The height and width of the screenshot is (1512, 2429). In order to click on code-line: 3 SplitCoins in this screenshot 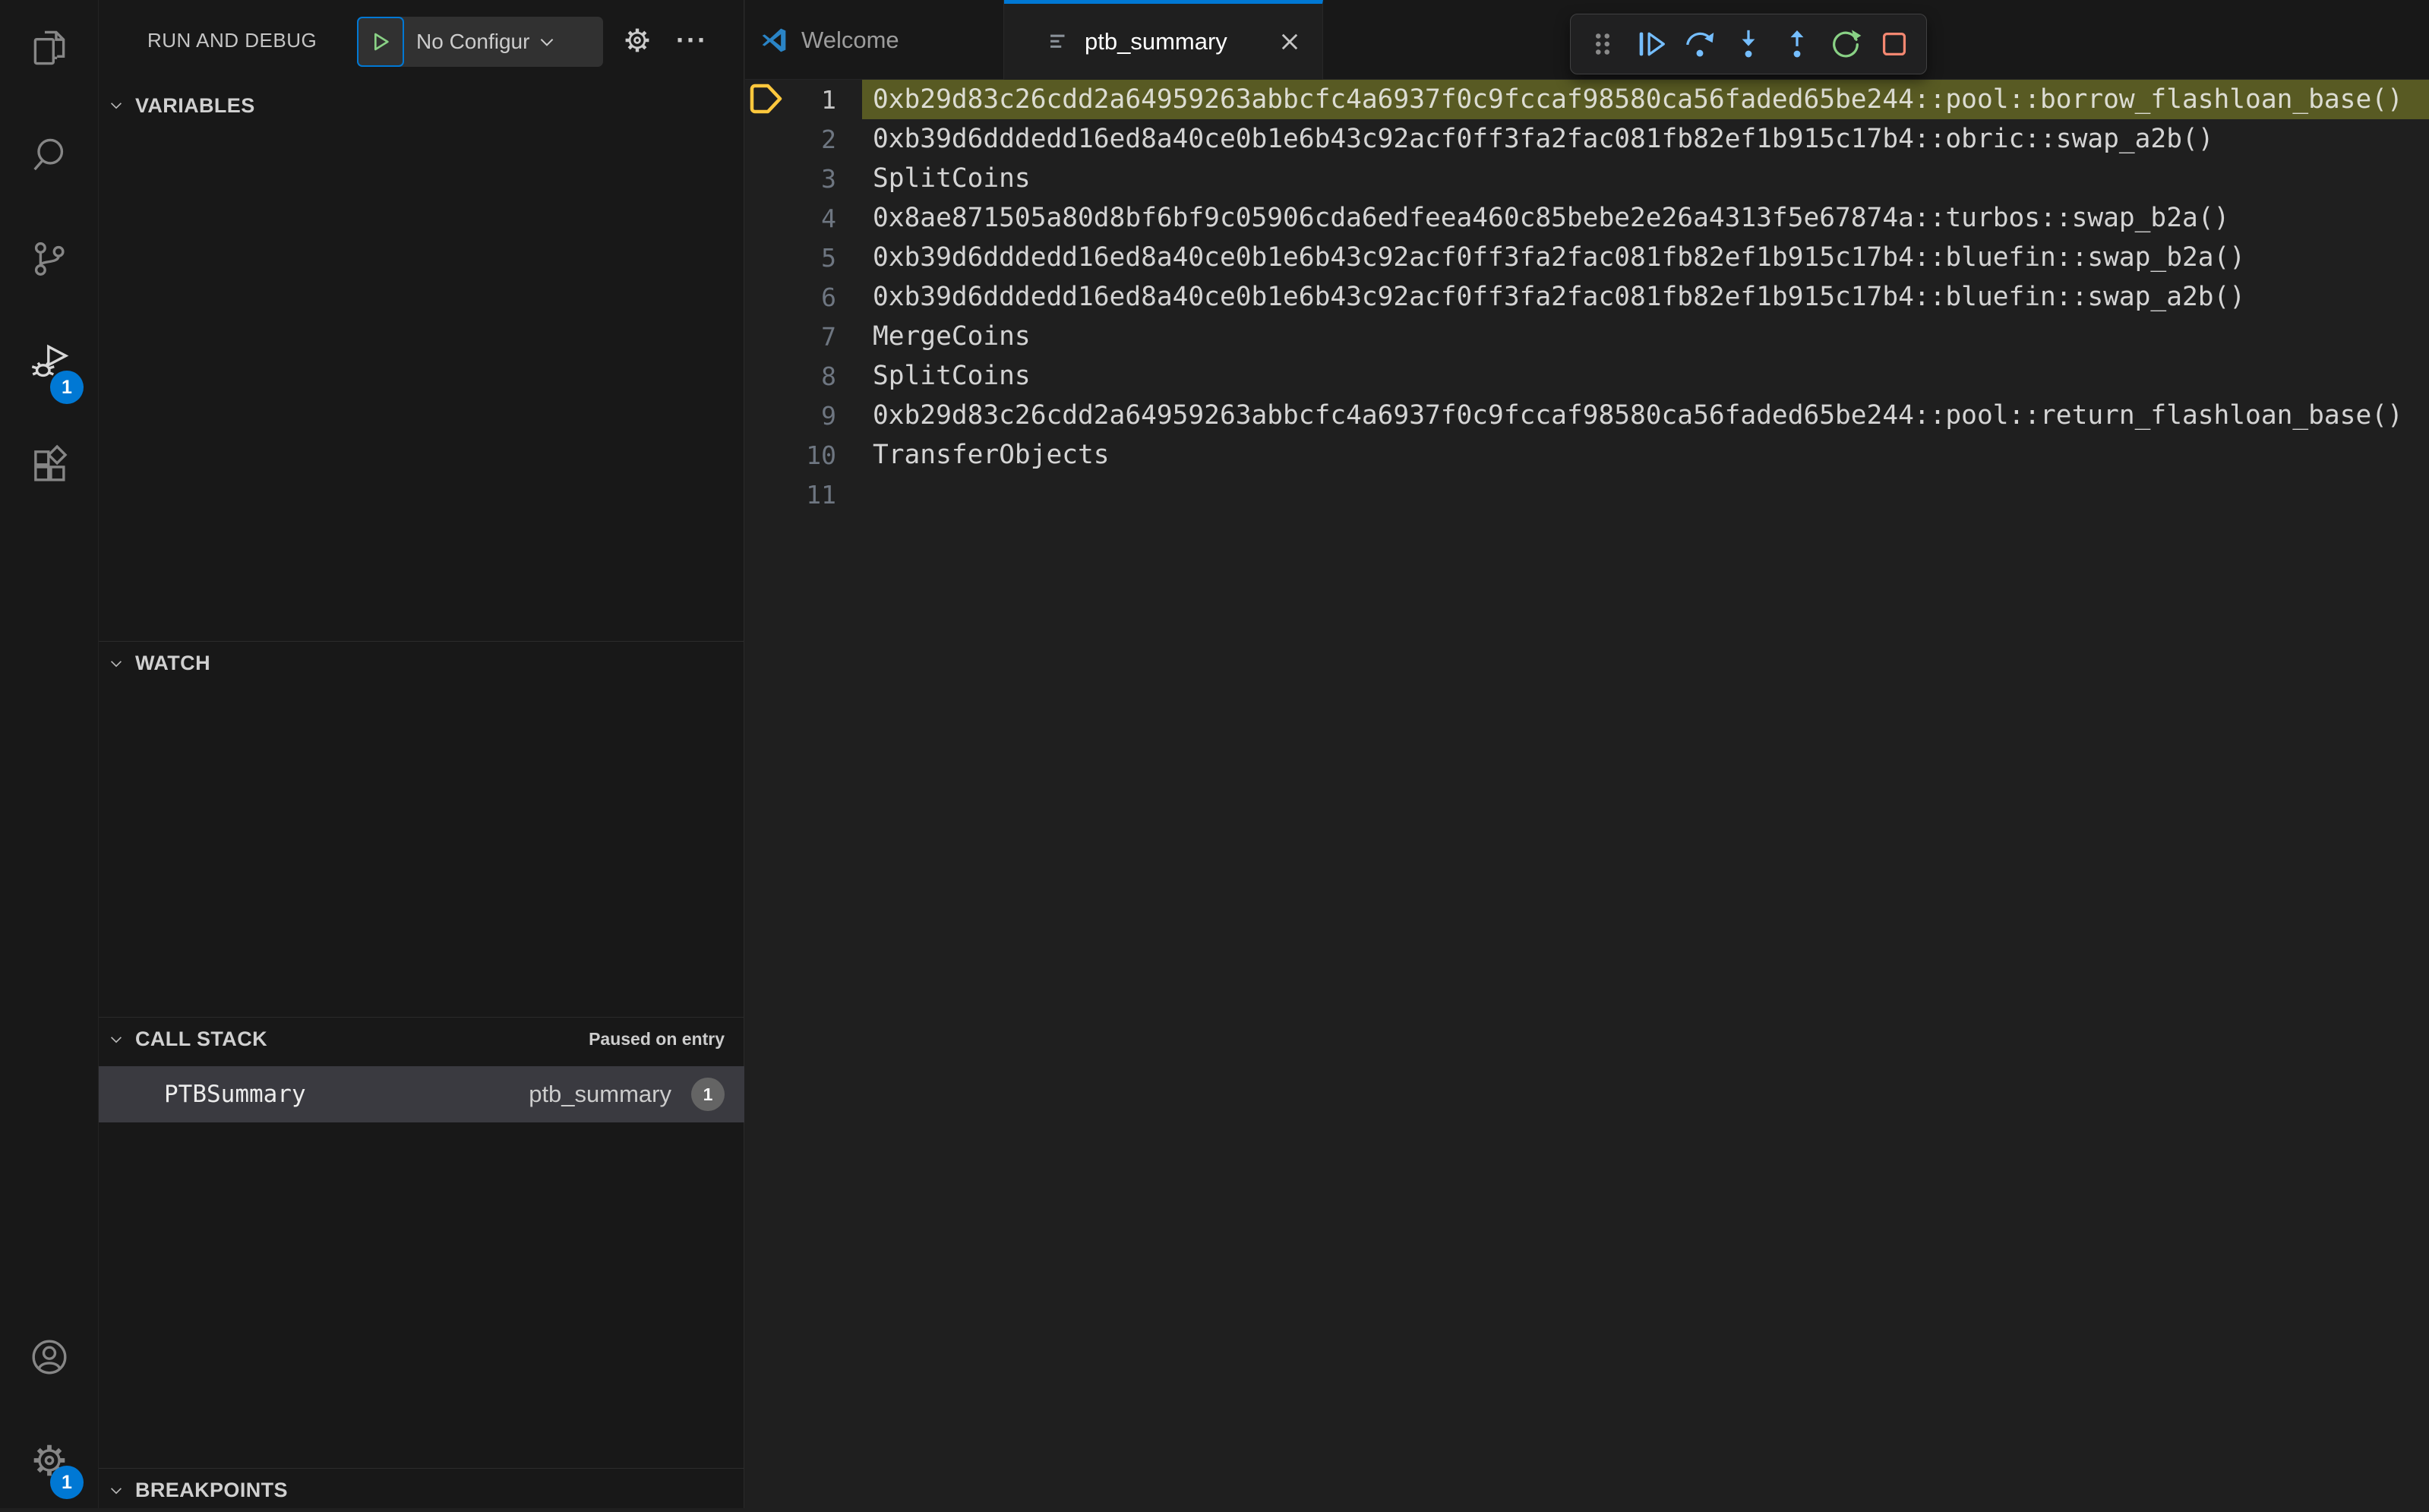, I will do `click(1587, 178)`.